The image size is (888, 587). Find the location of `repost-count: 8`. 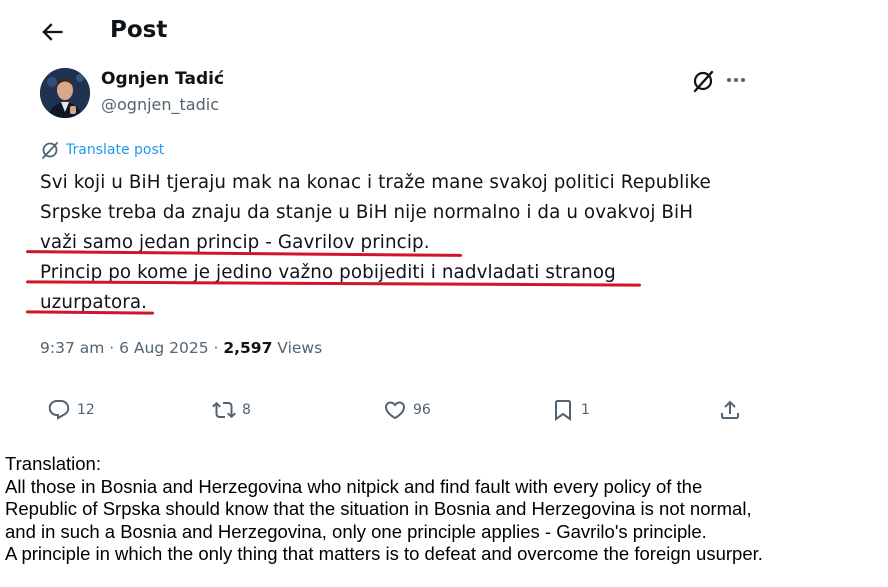

repost-count: 8 is located at coordinates (246, 410).